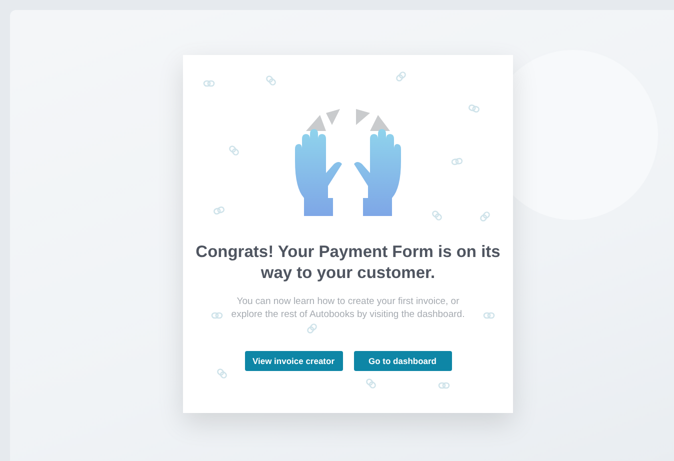 The width and height of the screenshot is (674, 461). What do you see at coordinates (348, 308) in the screenshot?
I see `dialog-message: You can now learn how to create your first invoice, or explore the rest of Autobooks by visiting the dashboard.` at bounding box center [348, 308].